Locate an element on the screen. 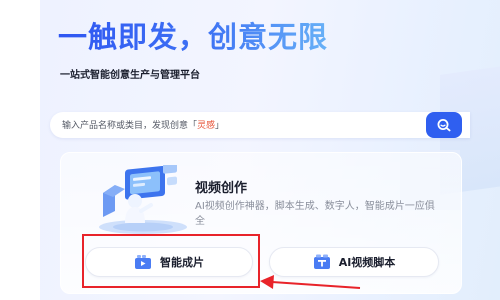 This screenshot has width=500, height=300. search-input: 输入产品名称或类目，发现创意「灵感」 is located at coordinates (260, 125).